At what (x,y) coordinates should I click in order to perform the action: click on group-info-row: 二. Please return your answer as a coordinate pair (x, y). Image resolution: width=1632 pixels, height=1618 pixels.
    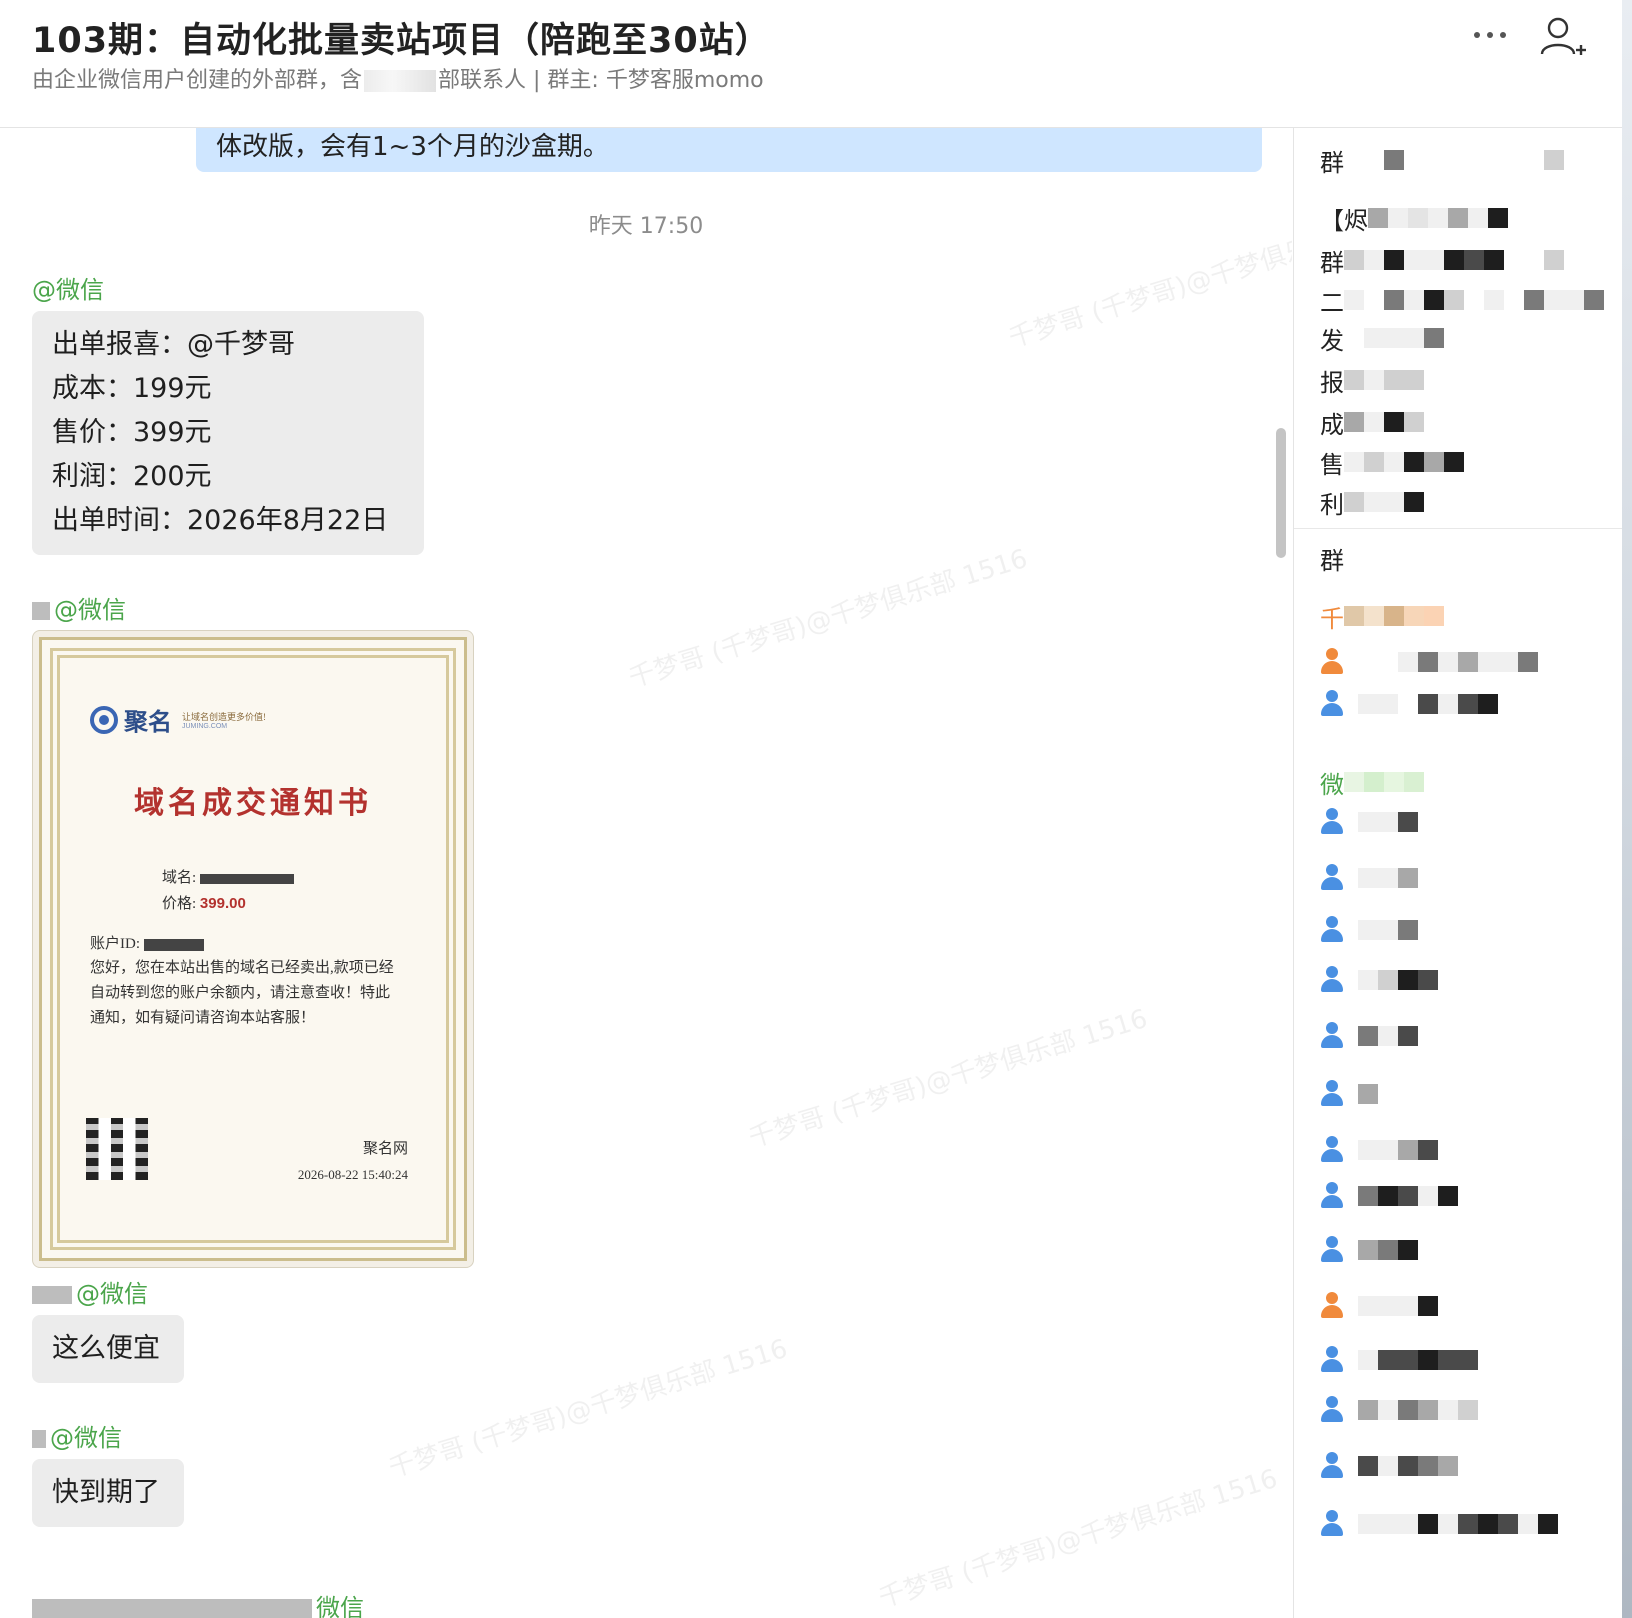
    Looking at the image, I should click on (1462, 301).